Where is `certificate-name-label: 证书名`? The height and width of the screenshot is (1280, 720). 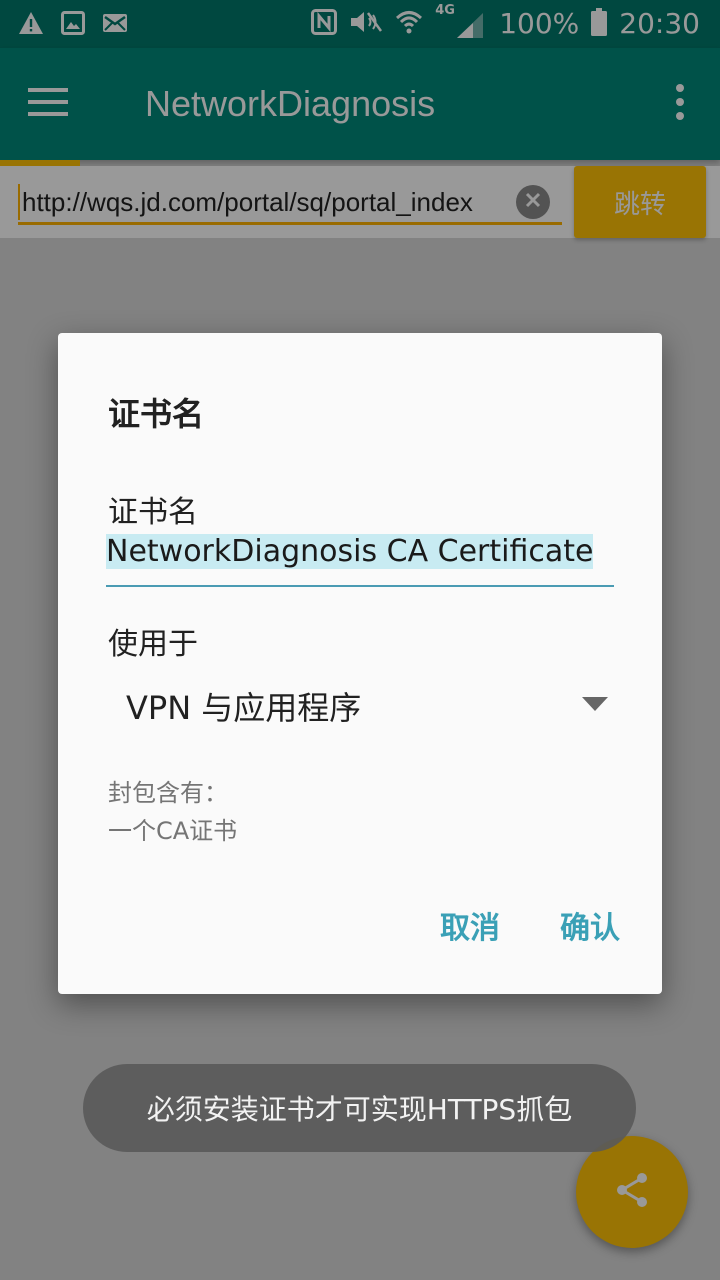
certificate-name-label: 证书名 is located at coordinates (153, 512).